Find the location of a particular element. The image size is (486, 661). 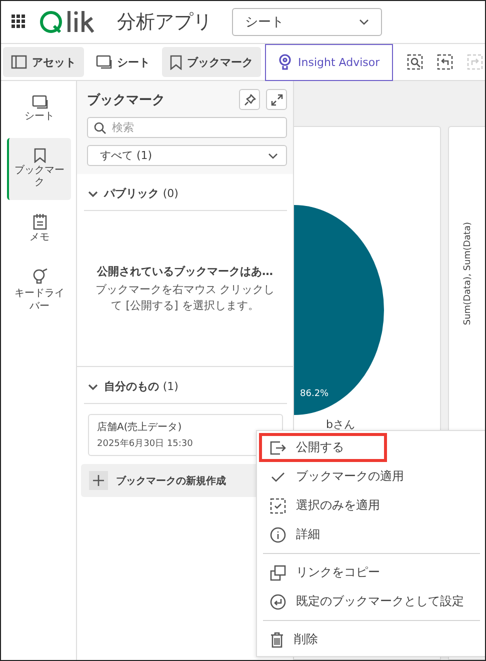

category-label: bさん is located at coordinates (340, 424).